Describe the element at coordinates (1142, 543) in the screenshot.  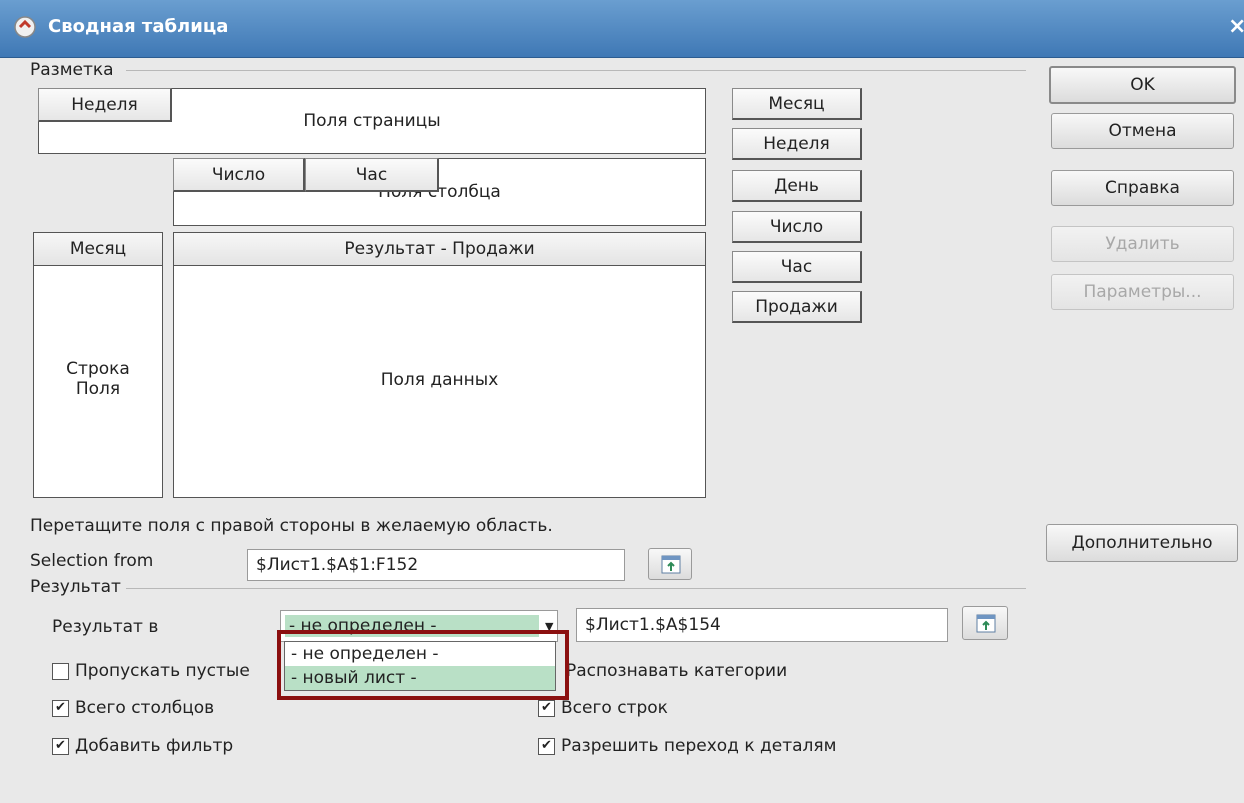
I see `more-button: Дополнительно` at that location.